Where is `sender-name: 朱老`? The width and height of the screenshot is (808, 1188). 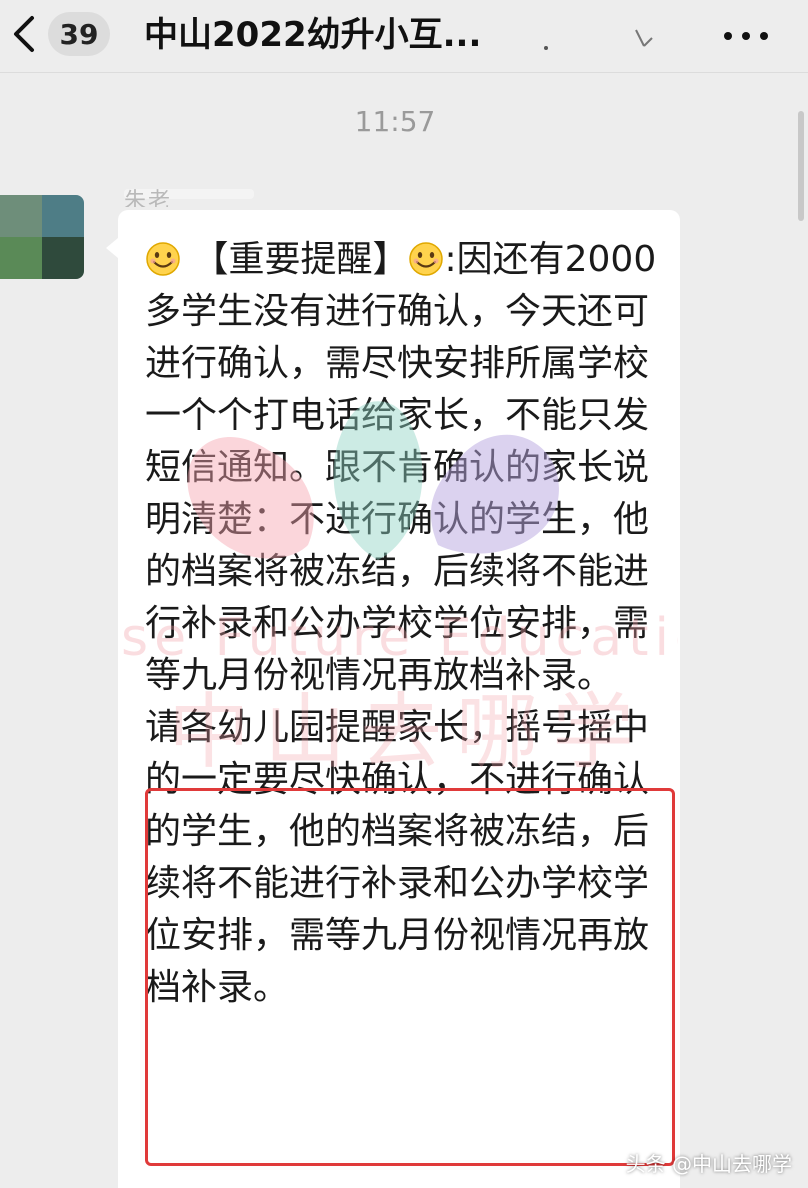 sender-name: 朱老 is located at coordinates (148, 198).